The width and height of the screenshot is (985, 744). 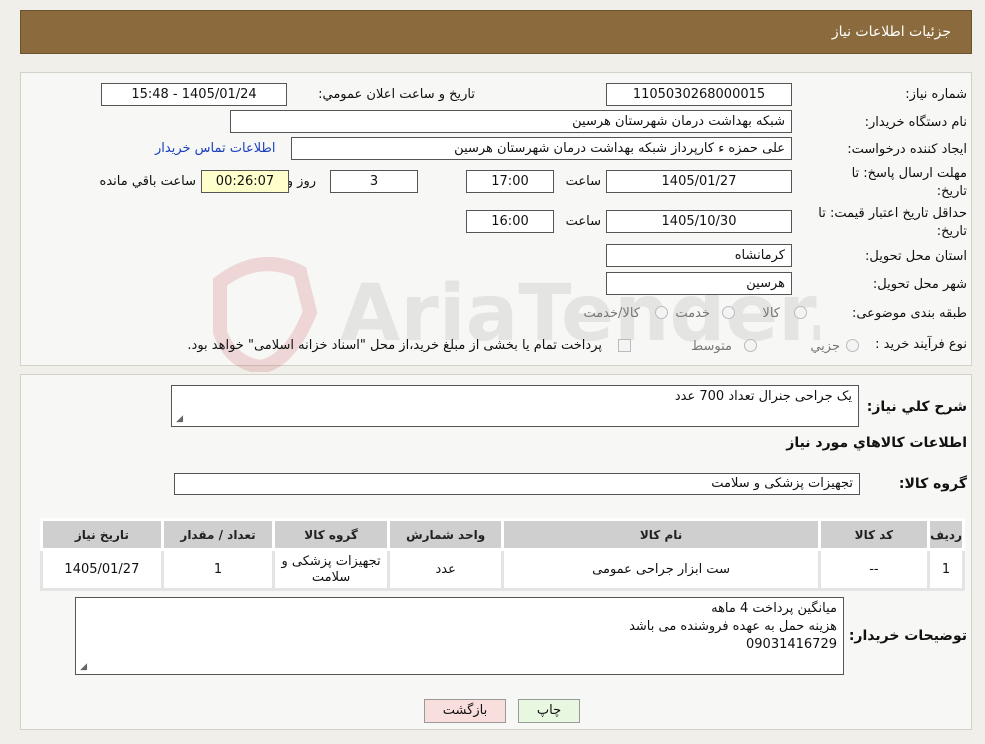 What do you see at coordinates (874, 534) in the screenshot?
I see `col-header-code: کد کالا` at bounding box center [874, 534].